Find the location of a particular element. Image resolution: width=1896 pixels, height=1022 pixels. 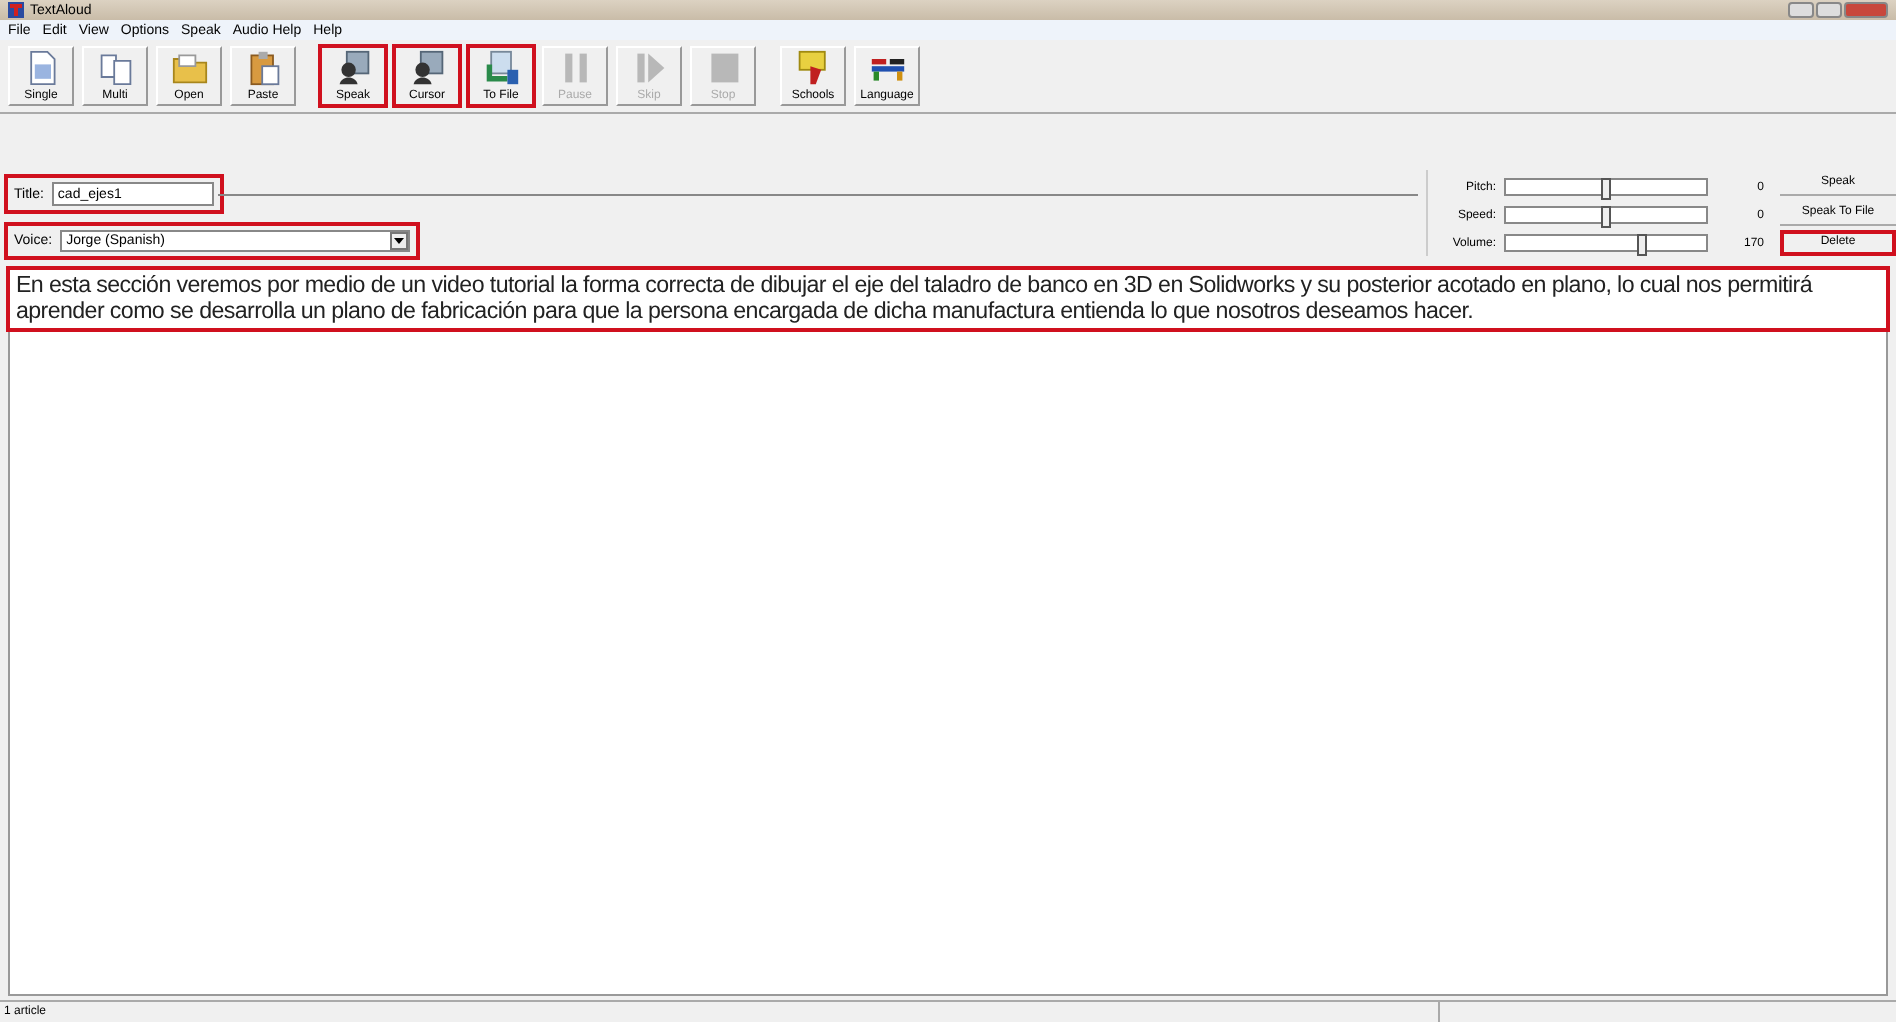

pages-icon is located at coordinates (115, 68).